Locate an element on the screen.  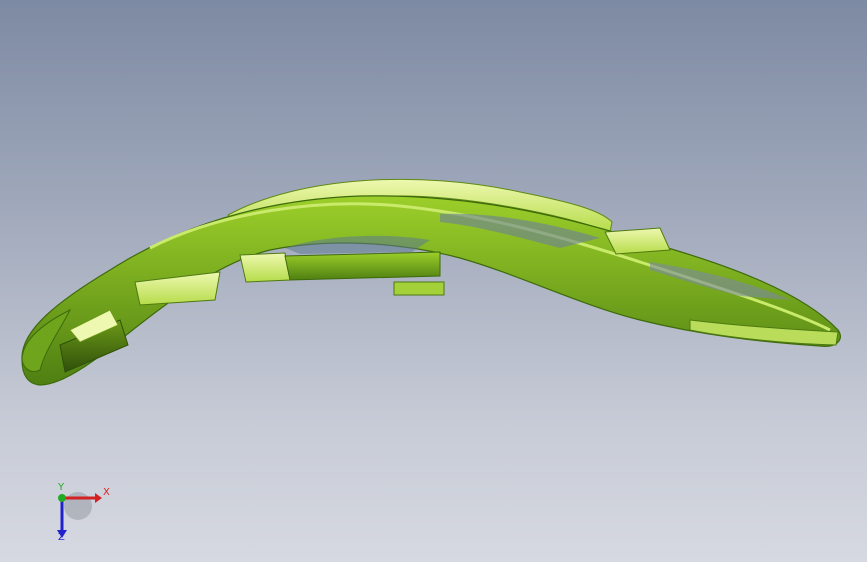
coordinate-triad: X Y Z is located at coordinates (80, 513).